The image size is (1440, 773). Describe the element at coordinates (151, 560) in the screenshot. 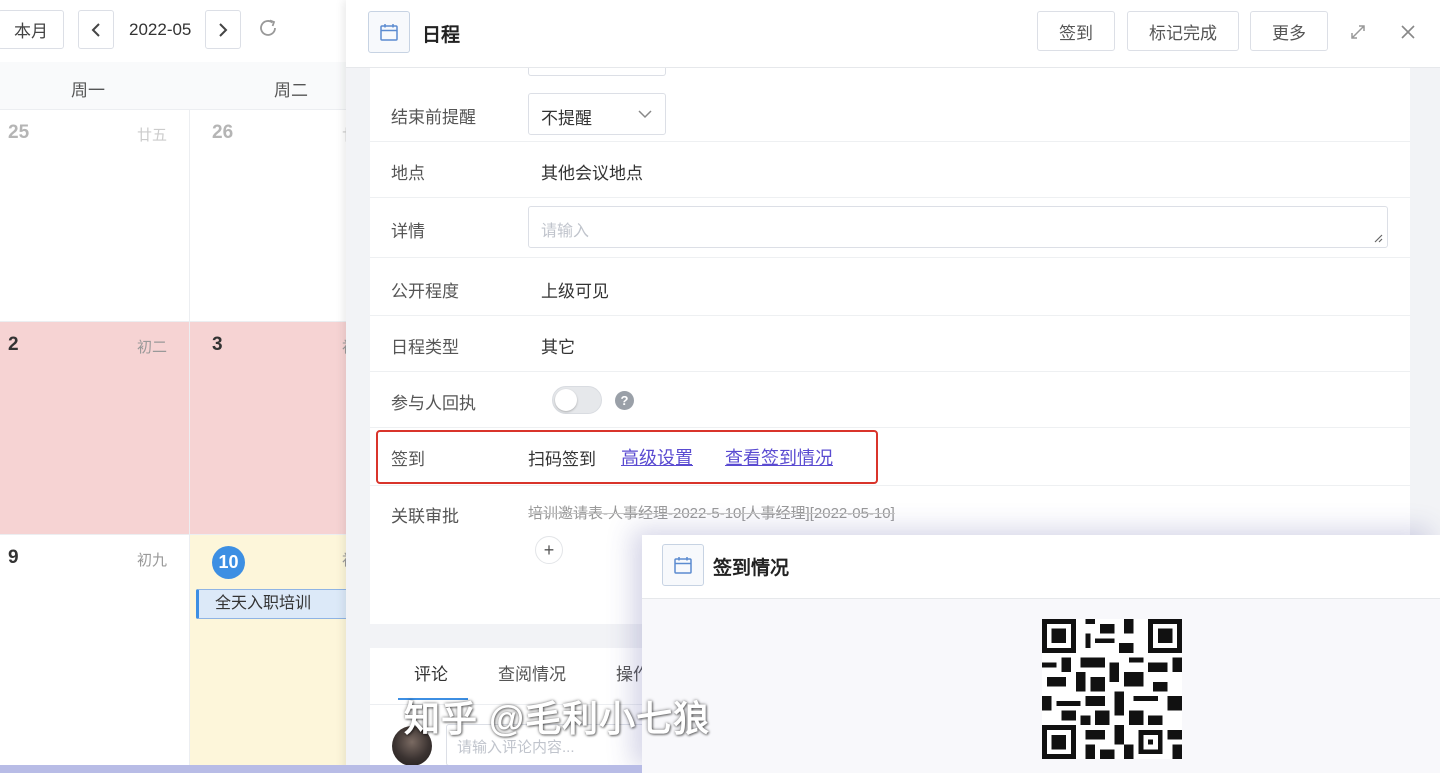

I see `lunar-date: 初九` at that location.